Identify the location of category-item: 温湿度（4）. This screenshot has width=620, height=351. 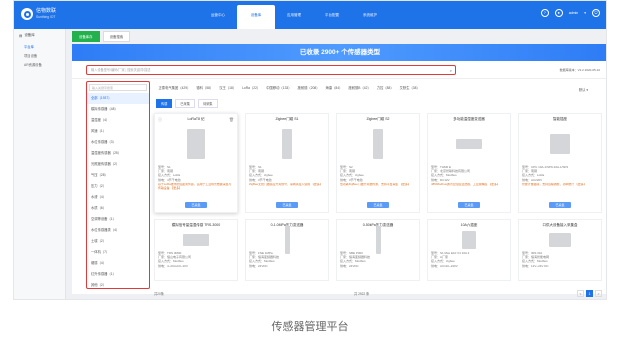
(118, 120).